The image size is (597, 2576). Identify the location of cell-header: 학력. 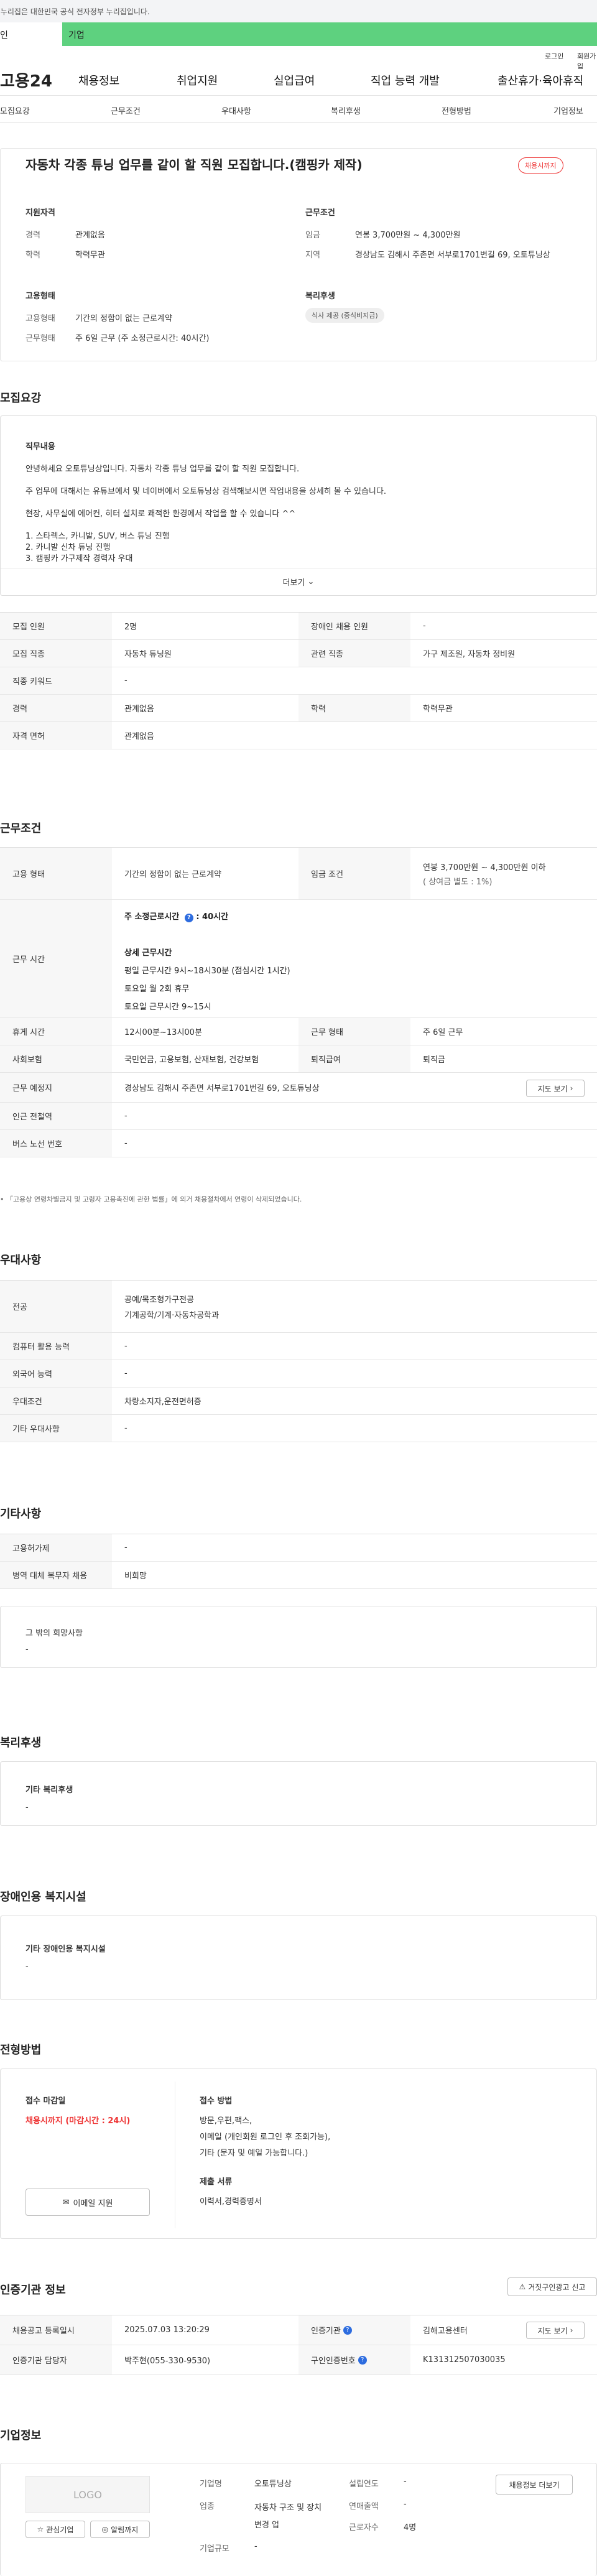
(354, 708).